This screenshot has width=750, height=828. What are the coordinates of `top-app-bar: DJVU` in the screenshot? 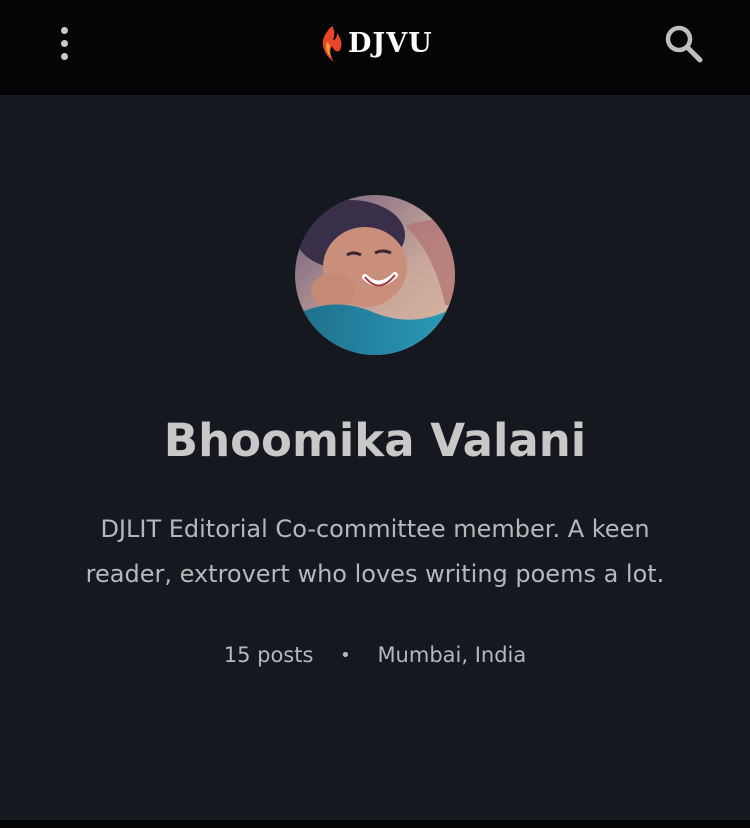 It's located at (375, 47).